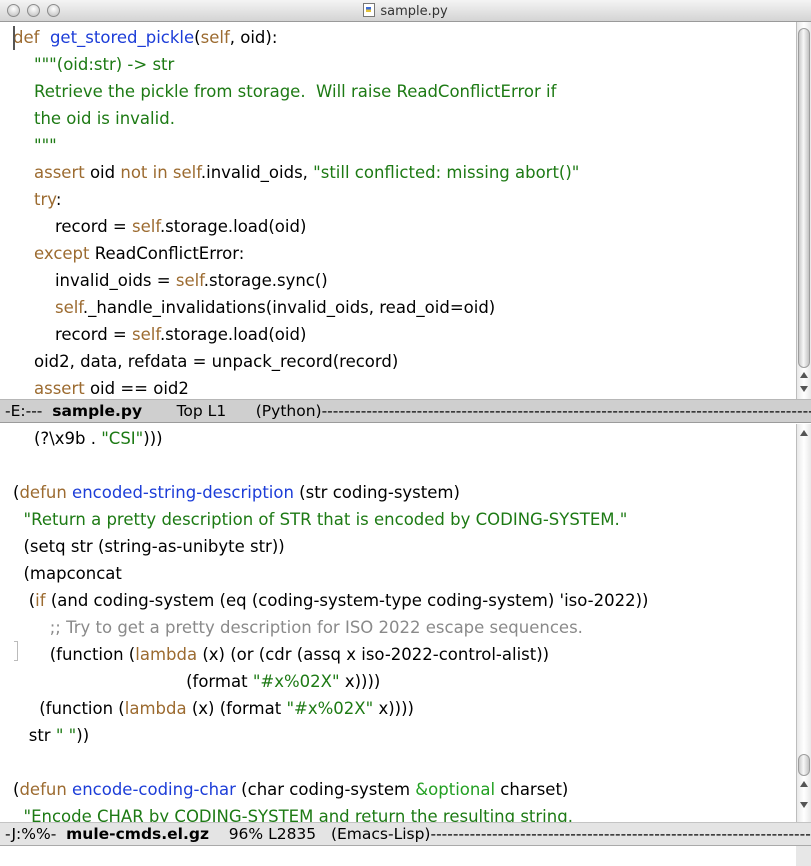 Image resolution: width=811 pixels, height=866 pixels. I want to click on scrollbar-python, so click(803, 210).